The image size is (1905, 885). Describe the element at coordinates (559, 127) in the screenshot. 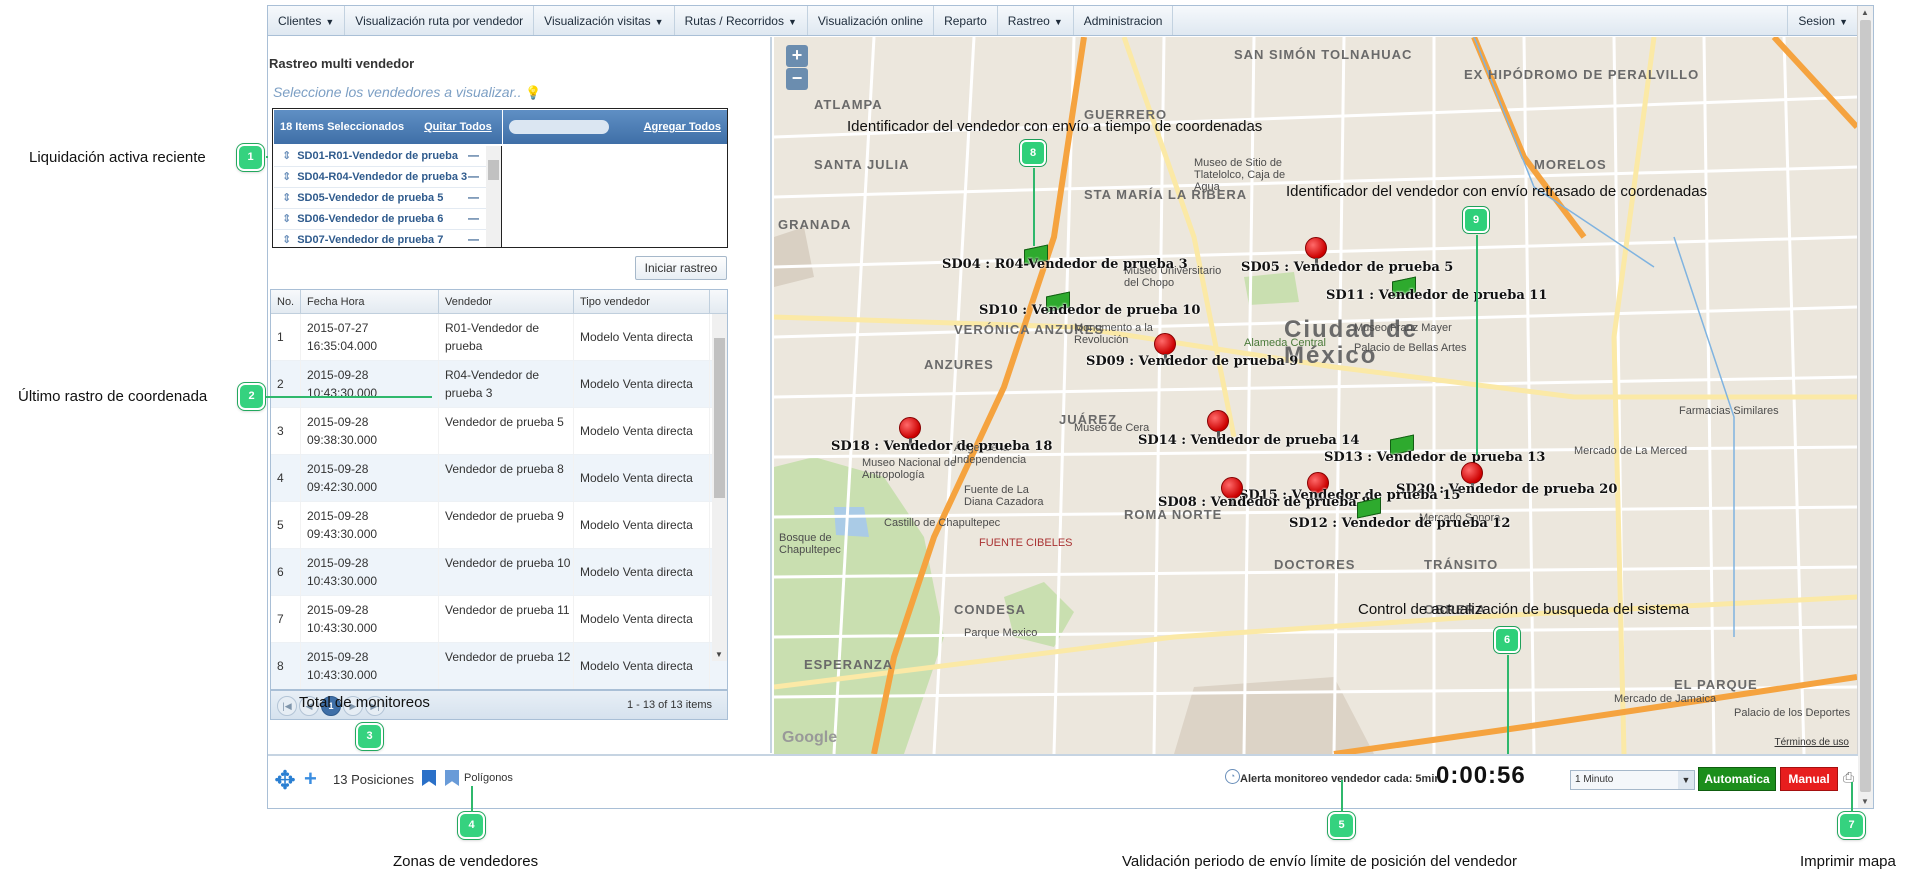

I see `available-search-input` at that location.